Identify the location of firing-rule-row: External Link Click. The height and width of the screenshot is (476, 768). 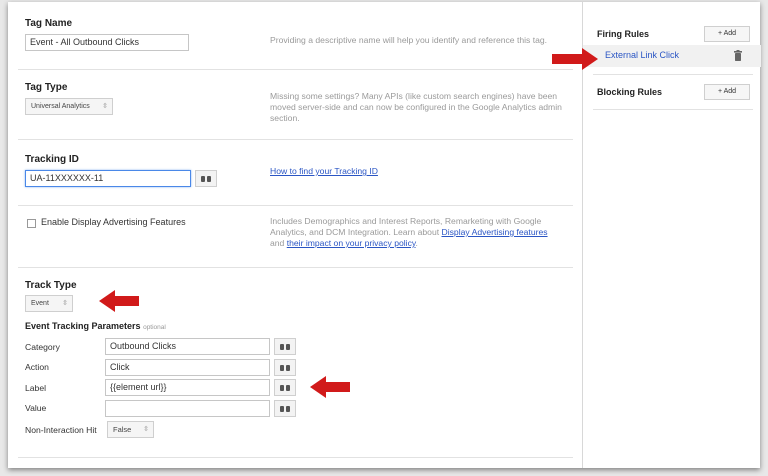
(672, 56).